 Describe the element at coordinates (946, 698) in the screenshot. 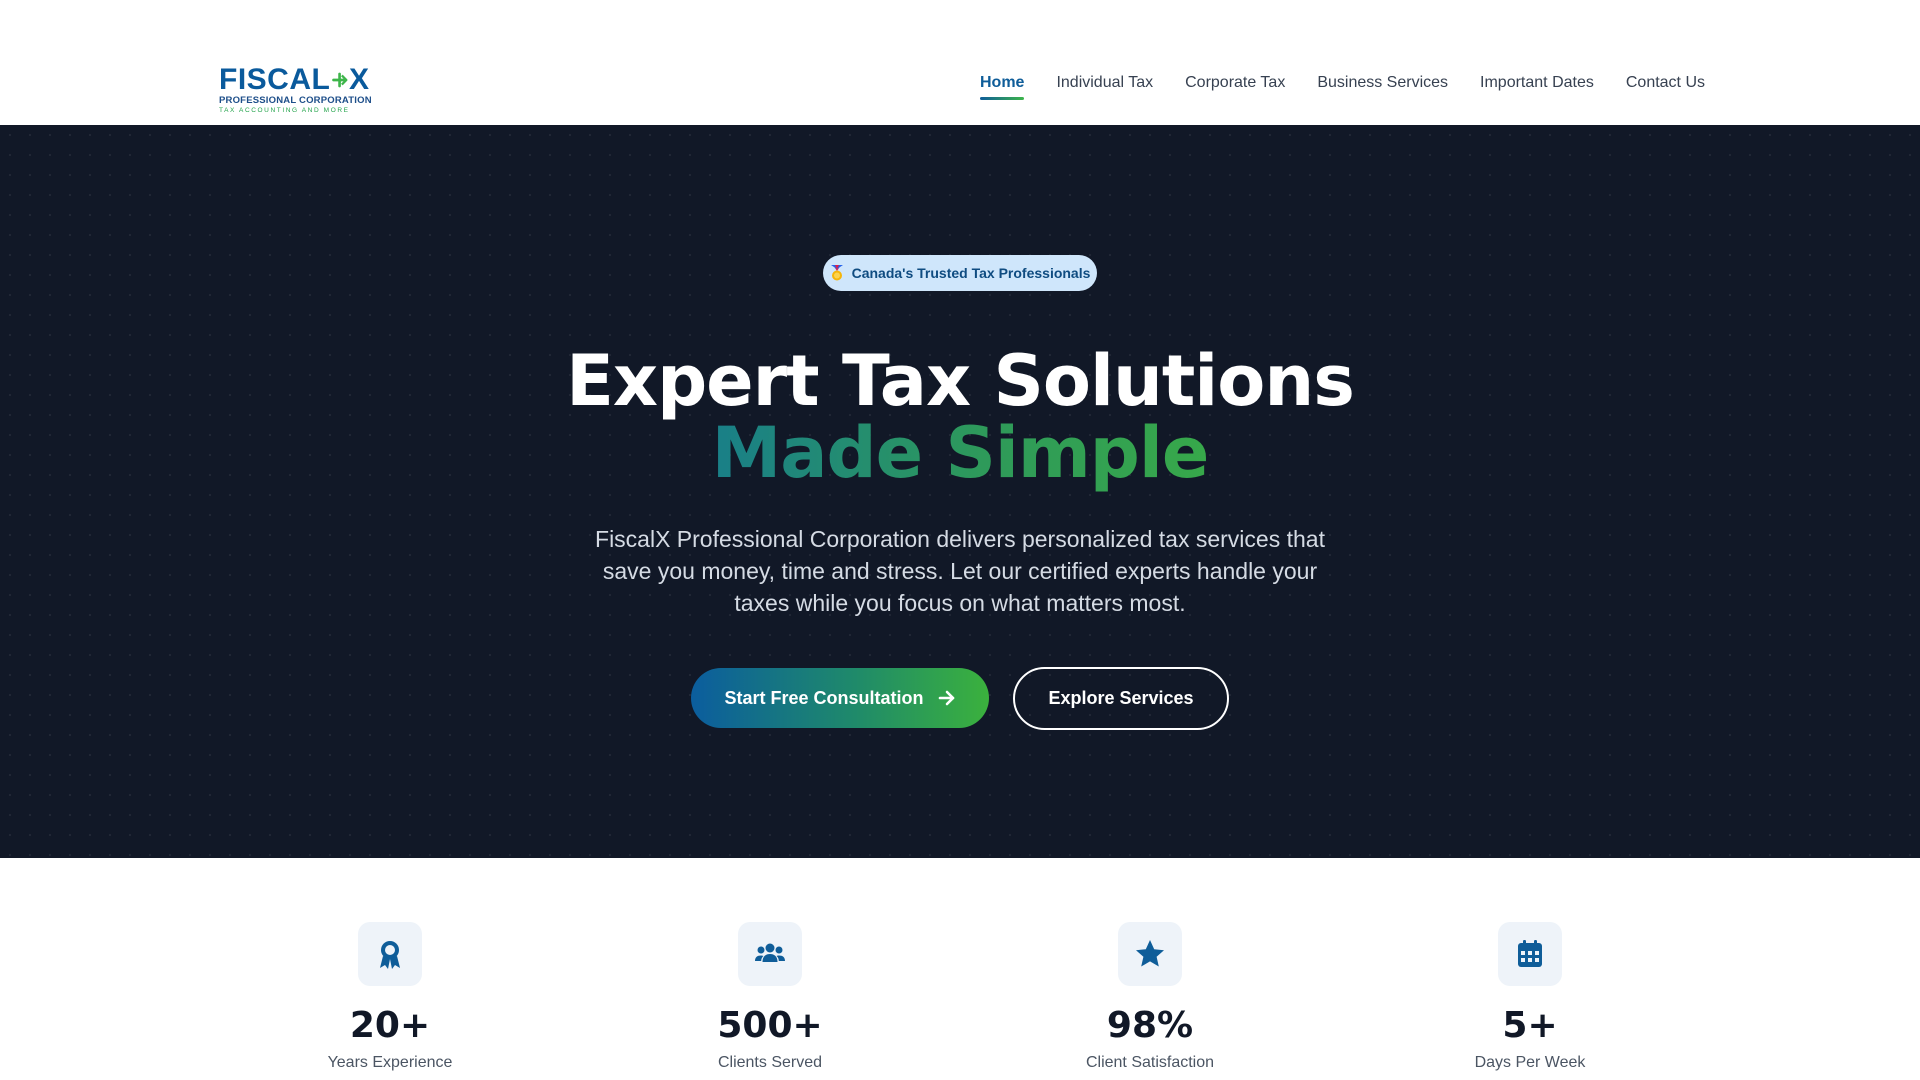

I see `arrow-right-icon` at that location.